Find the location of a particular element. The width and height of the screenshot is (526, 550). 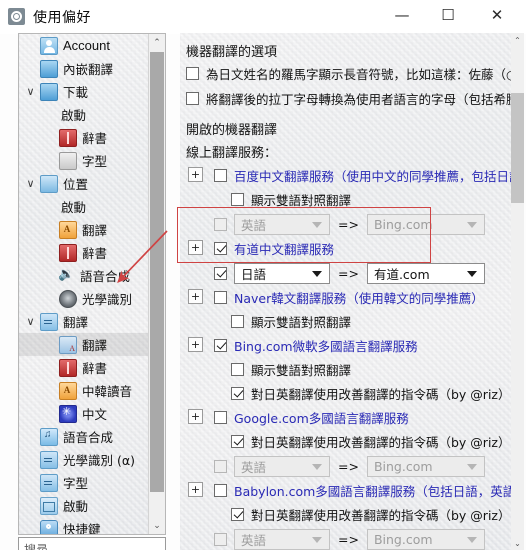

sidebar-item-14: 辭書 is located at coordinates (84, 367).